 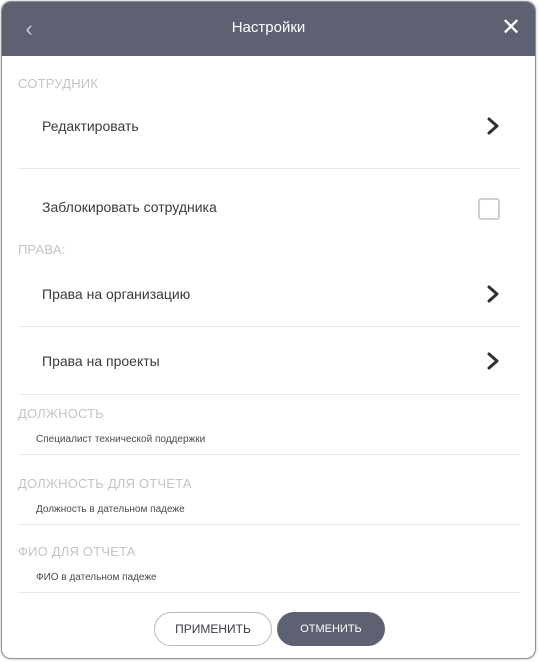 I want to click on dialog-header: ‹ Настройки ✕, so click(x=268, y=29).